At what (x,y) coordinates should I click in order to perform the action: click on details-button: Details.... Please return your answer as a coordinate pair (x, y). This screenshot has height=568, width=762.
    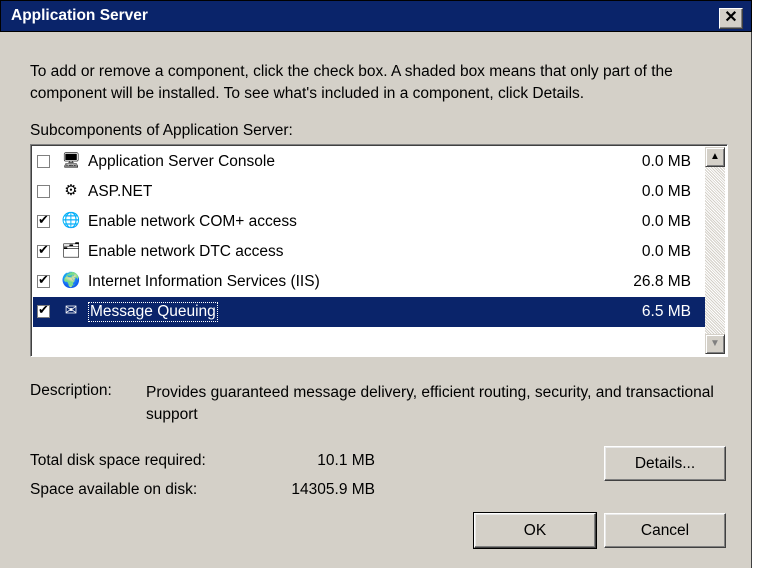
    Looking at the image, I should click on (665, 463).